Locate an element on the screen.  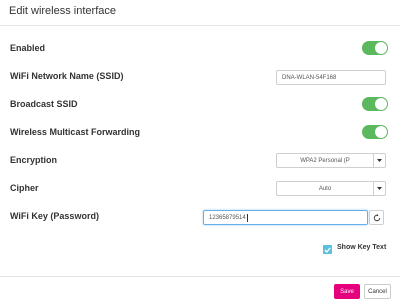
reset-key-button is located at coordinates (376, 217).